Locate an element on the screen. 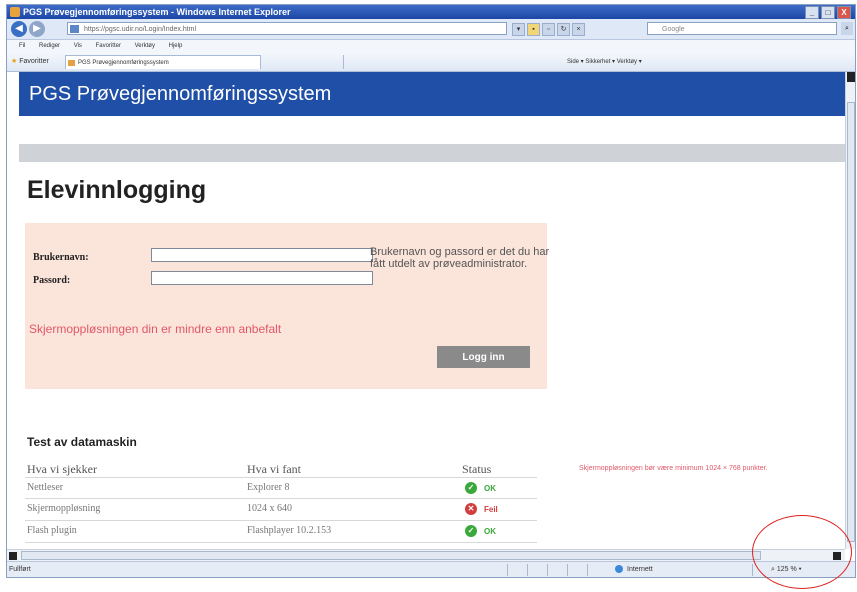 This screenshot has height=592, width=857. page-icon is located at coordinates (74, 29).